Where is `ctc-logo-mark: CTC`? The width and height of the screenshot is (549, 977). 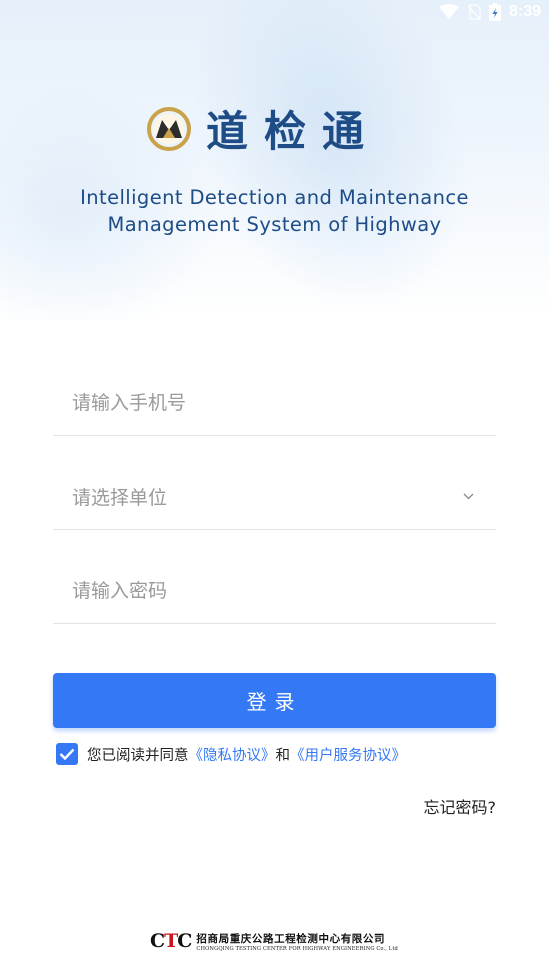
ctc-logo-mark: CTC is located at coordinates (171, 941).